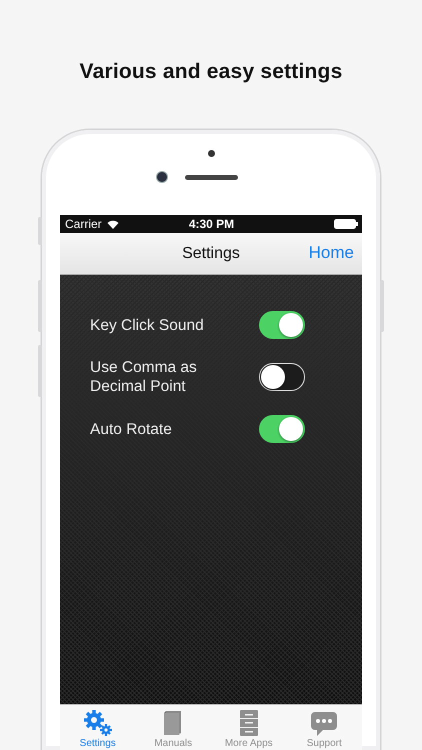  Describe the element at coordinates (211, 72) in the screenshot. I see `headline: Various and easy settings` at that location.